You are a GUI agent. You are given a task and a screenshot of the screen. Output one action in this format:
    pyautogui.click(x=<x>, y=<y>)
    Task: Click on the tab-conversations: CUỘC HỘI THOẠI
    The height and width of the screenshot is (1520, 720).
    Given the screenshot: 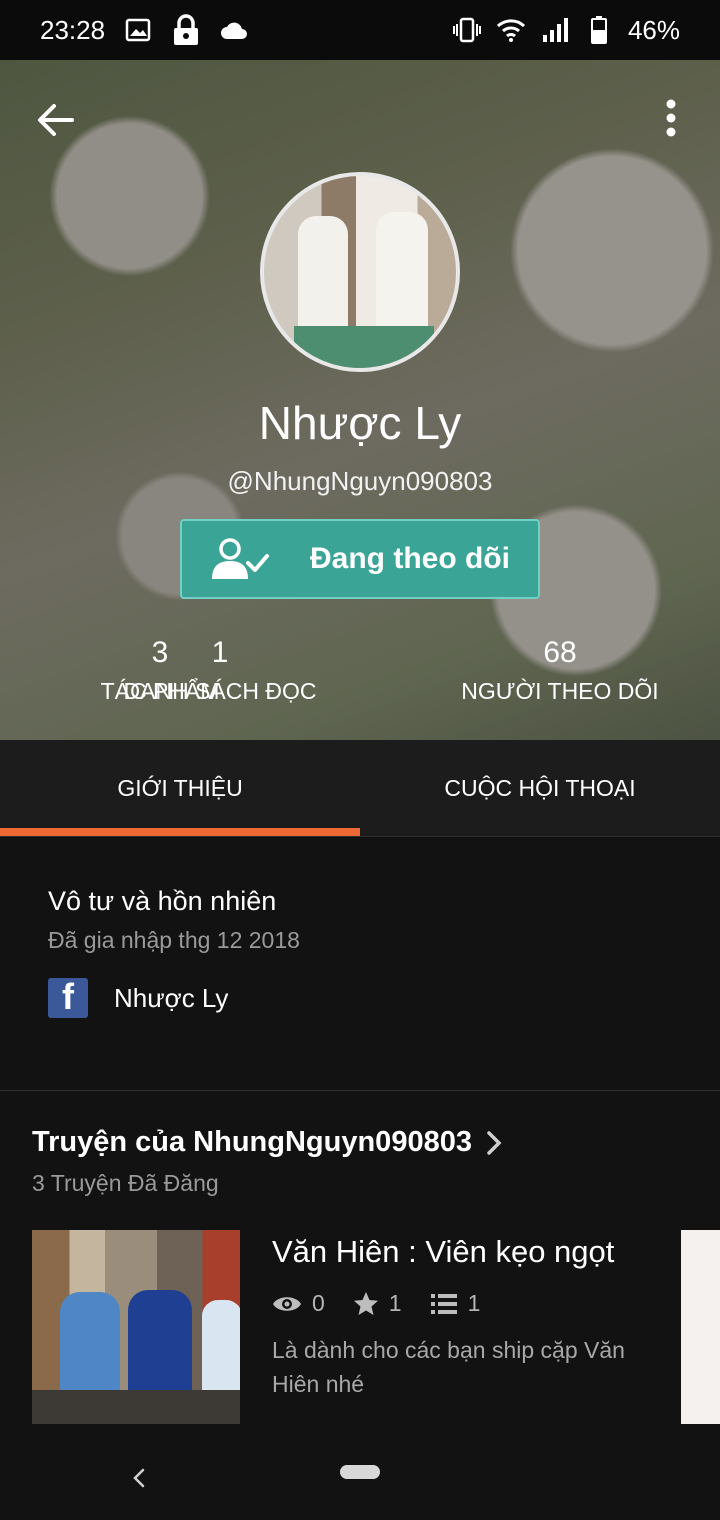 What is the action you would take?
    pyautogui.click(x=540, y=788)
    